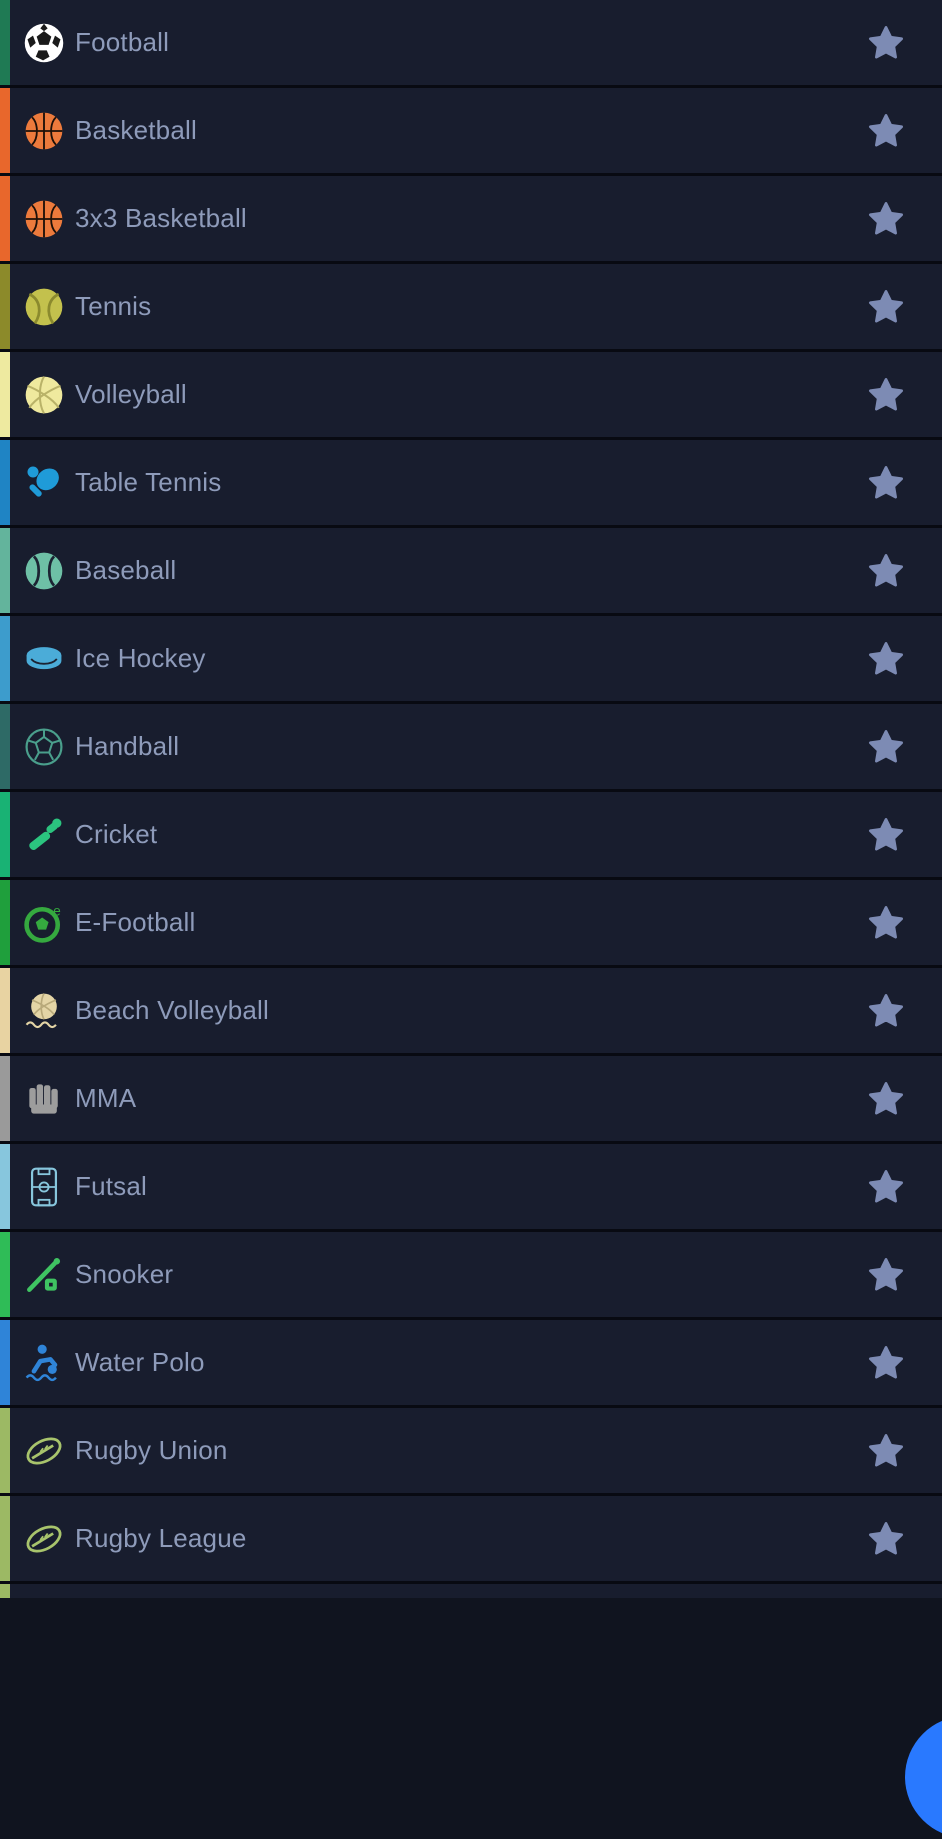 This screenshot has width=942, height=1839. I want to click on beach-volleyball-icon, so click(41, 1010).